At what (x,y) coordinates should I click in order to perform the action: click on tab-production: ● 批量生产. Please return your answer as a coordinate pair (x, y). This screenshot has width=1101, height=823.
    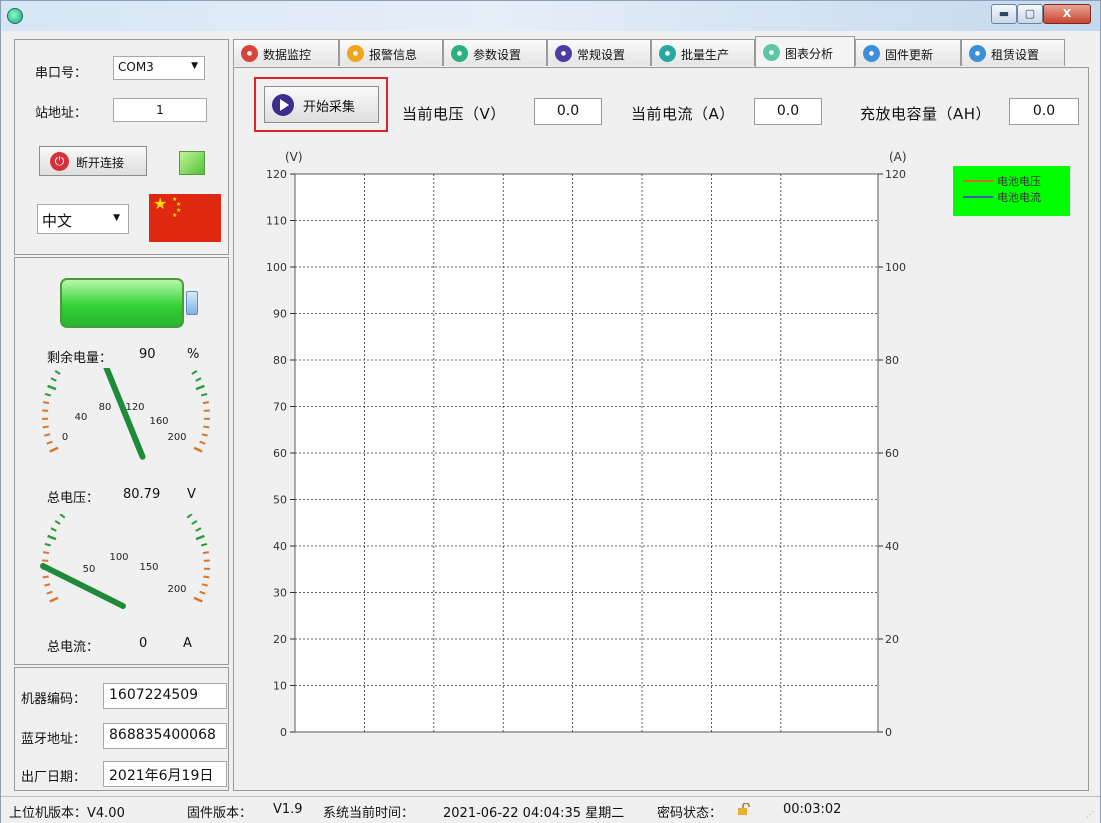
    Looking at the image, I should click on (703, 52).